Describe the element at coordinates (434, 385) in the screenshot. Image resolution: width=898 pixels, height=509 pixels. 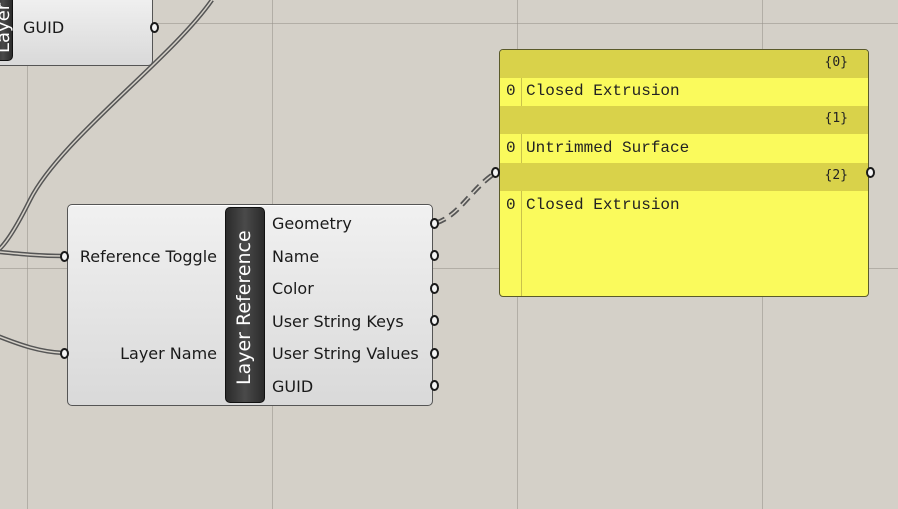
I see `output-guid-port` at that location.